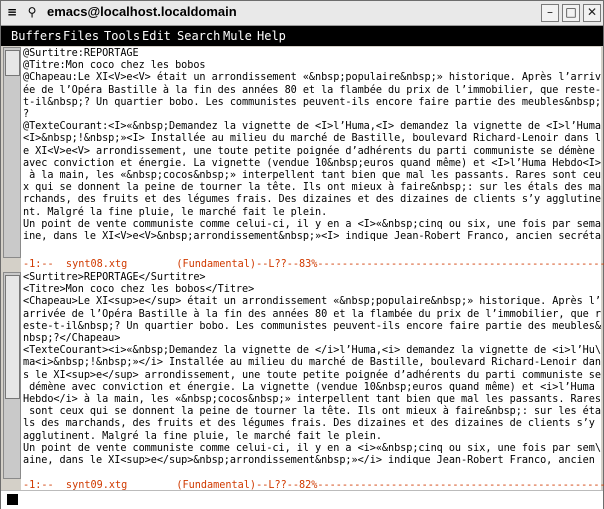  I want to click on menu-edit: Edit, so click(156, 36).